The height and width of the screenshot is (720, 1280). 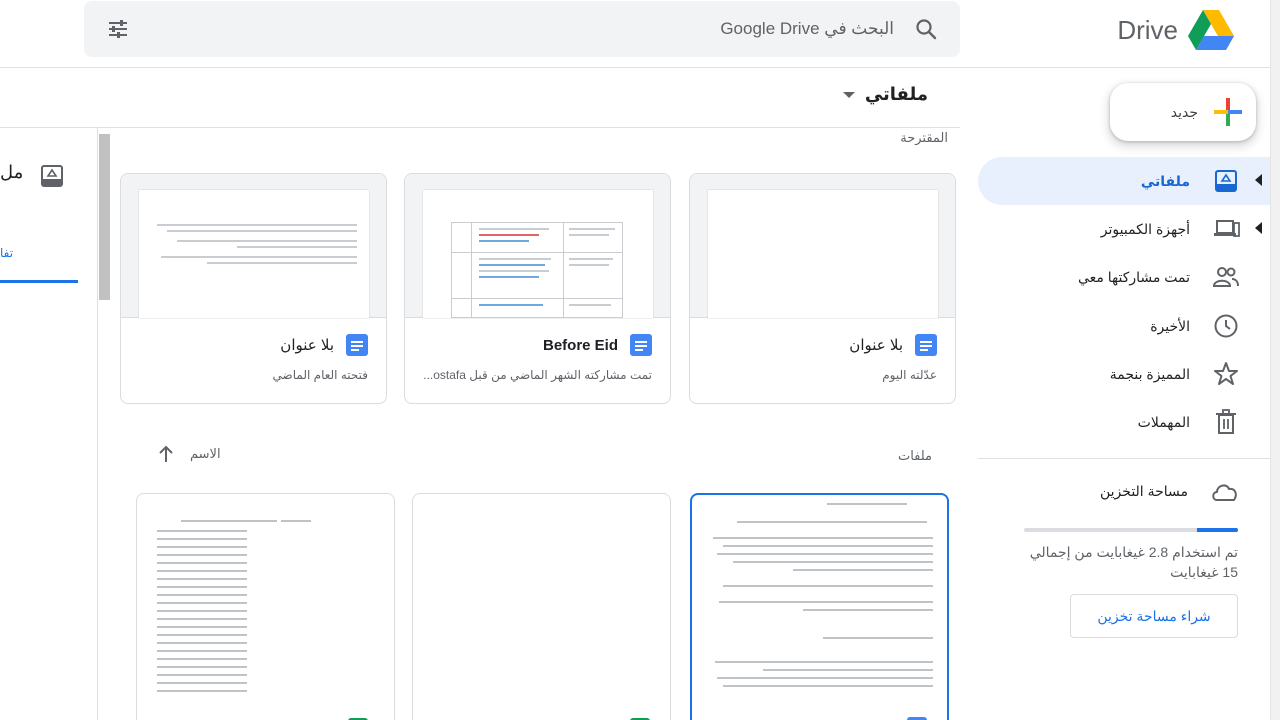 What do you see at coordinates (6, 253) in the screenshot?
I see `details-tab: تفا` at bounding box center [6, 253].